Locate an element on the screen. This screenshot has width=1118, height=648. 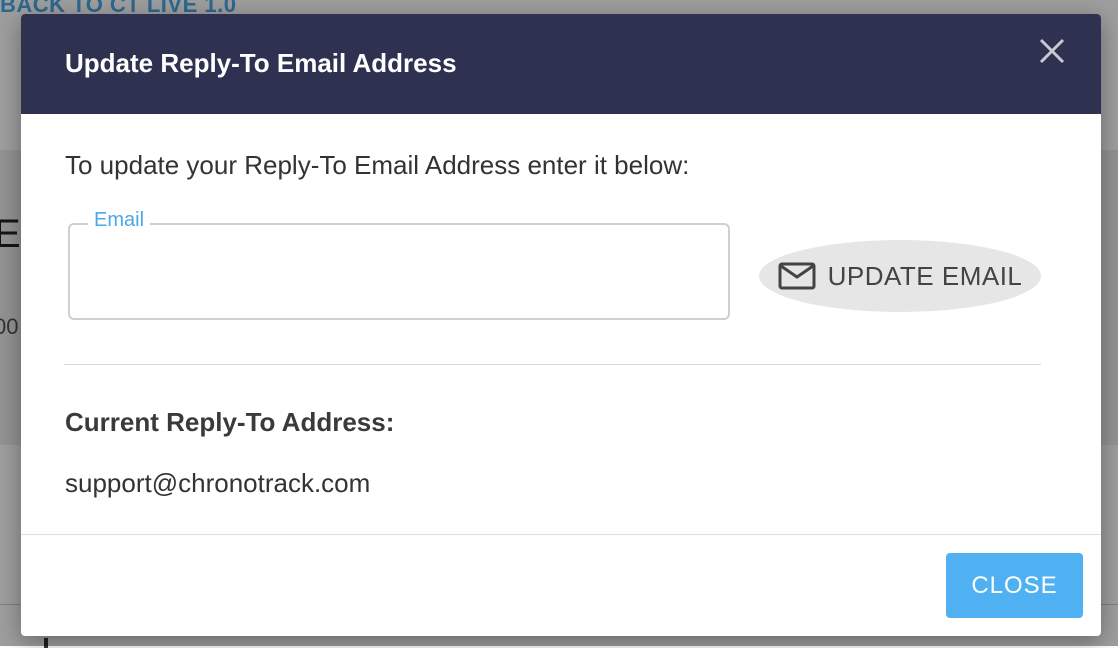
dialog-title: Update Reply-To Email Address is located at coordinates (261, 63).